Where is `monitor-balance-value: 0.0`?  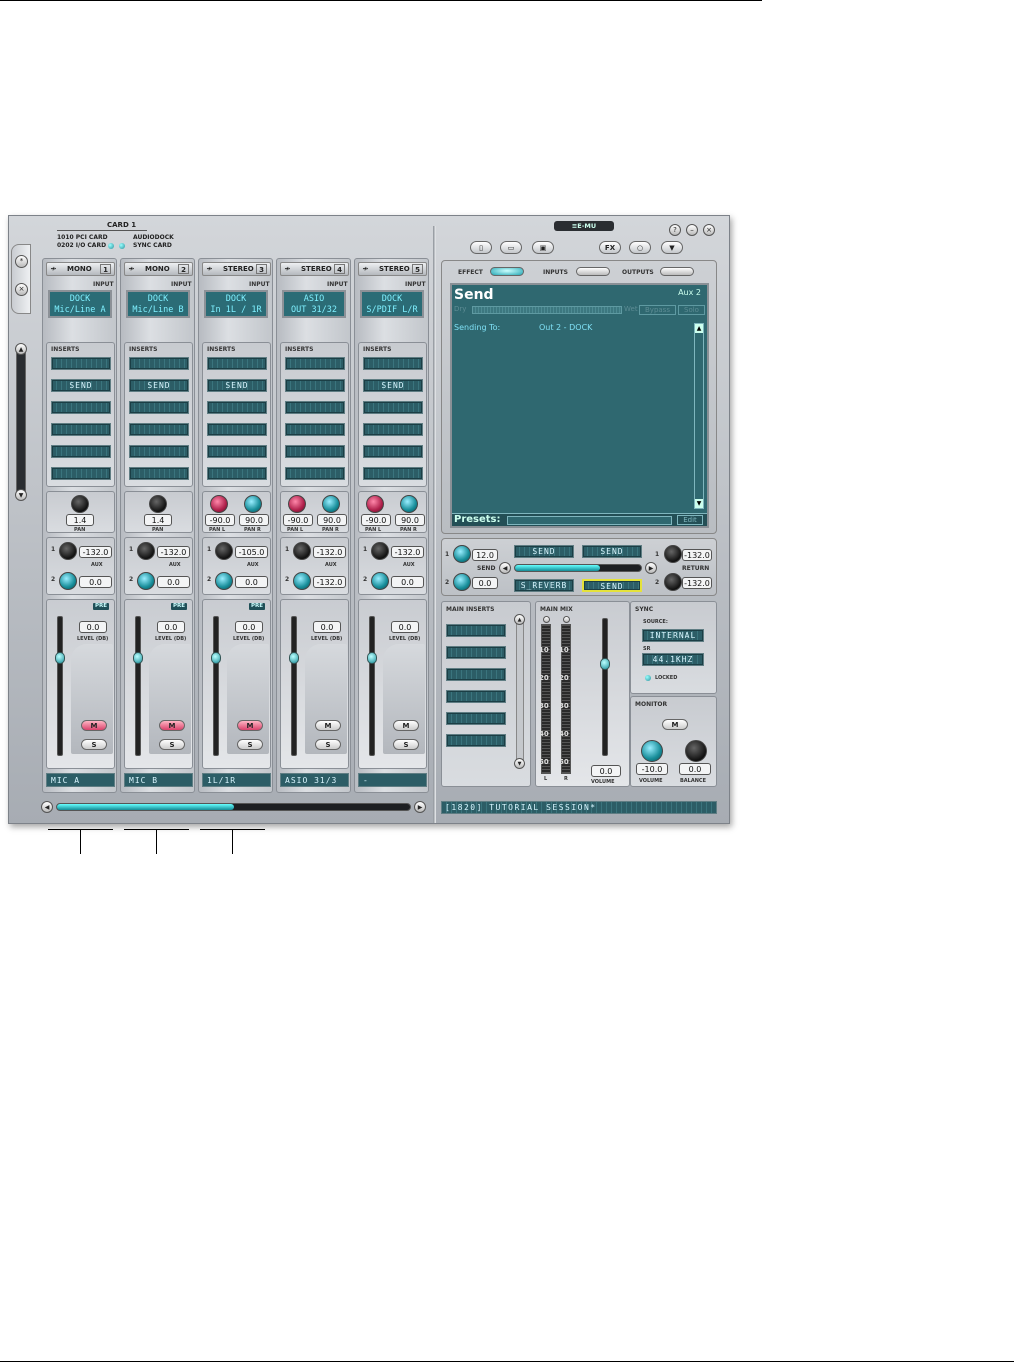 monitor-balance-value: 0.0 is located at coordinates (695, 769).